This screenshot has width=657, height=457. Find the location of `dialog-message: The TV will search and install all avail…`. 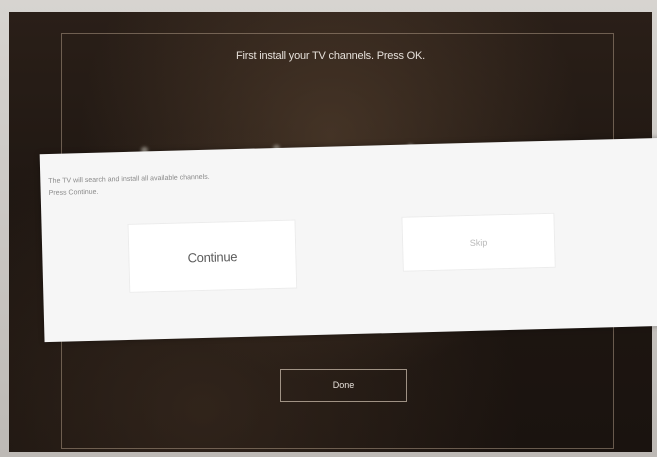

dialog-message: The TV will search and install all avail… is located at coordinates (129, 186).